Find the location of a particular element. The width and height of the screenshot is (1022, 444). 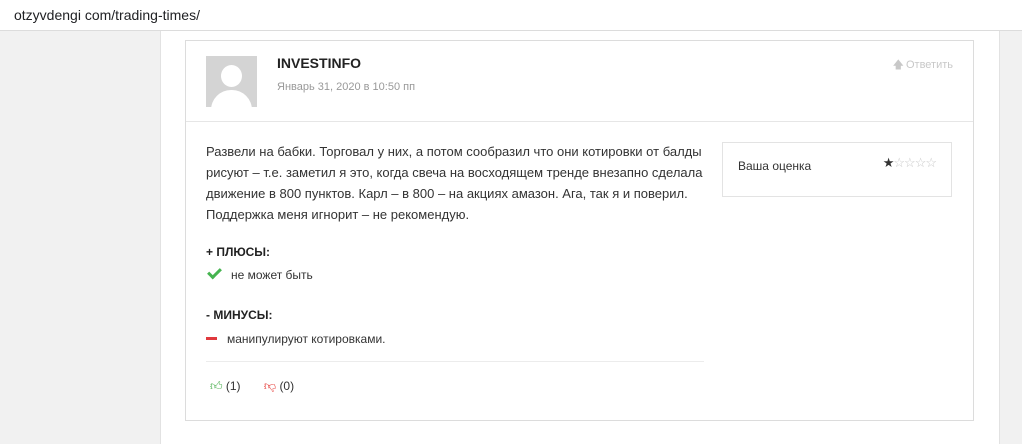

comment-date: Январь 31, 2020 в 10:50 пп is located at coordinates (346, 87).